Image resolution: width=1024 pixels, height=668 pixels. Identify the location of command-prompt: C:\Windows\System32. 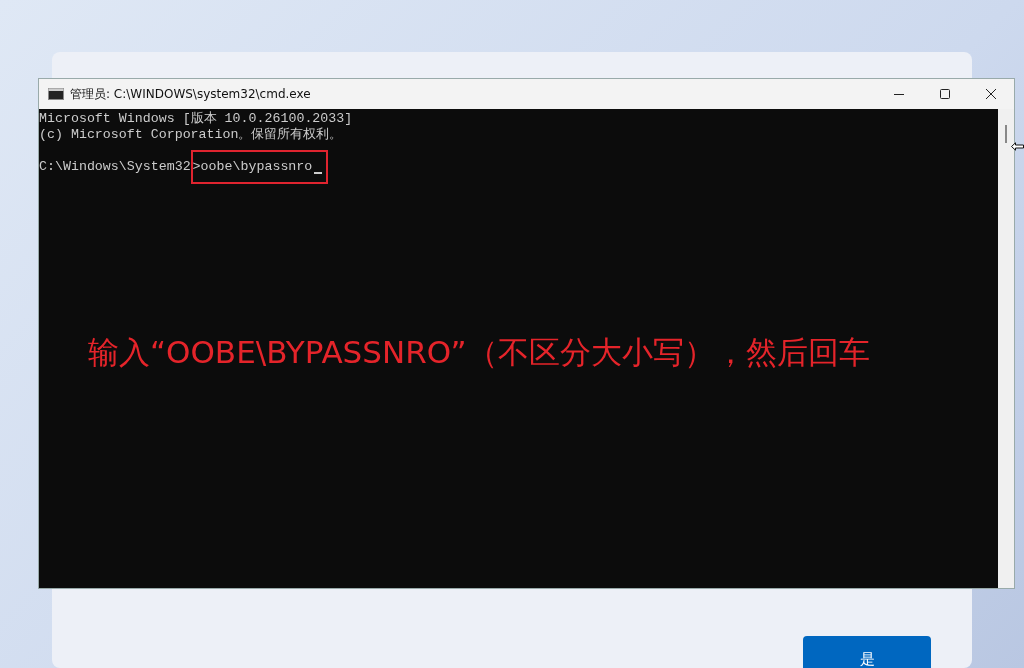
(115, 167).